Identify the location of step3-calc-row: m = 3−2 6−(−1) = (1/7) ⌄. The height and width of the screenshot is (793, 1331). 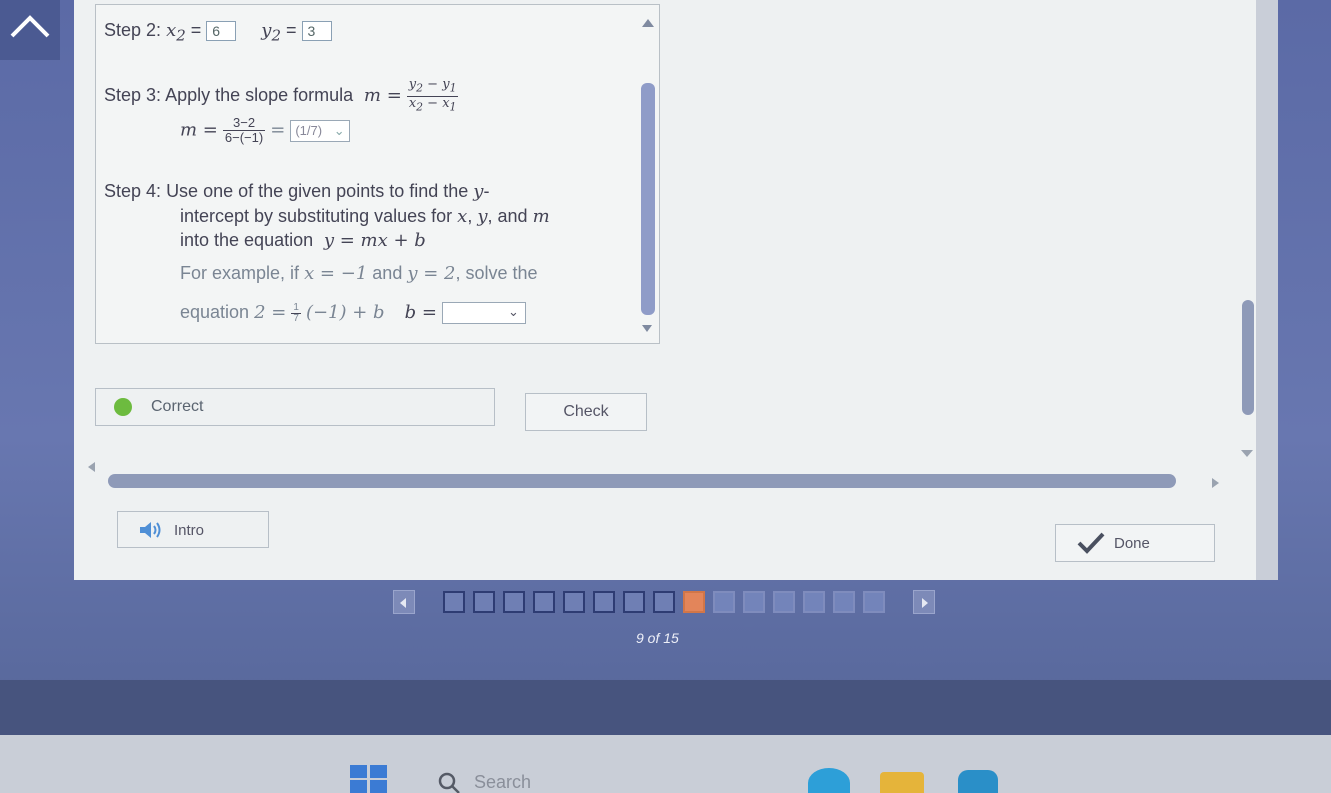
(265, 130).